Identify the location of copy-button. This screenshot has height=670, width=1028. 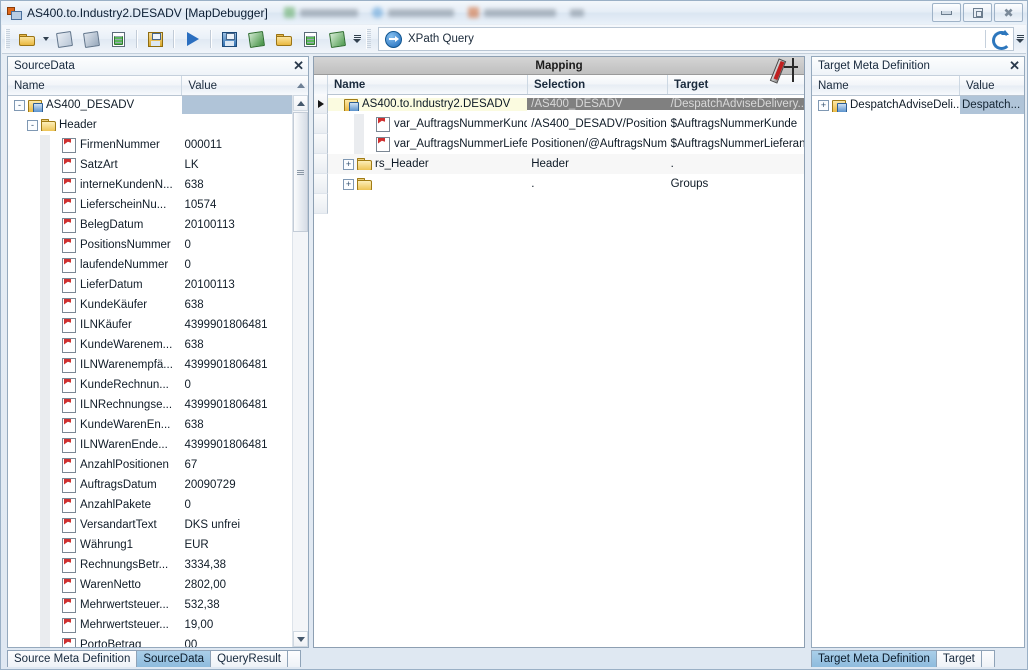
(64, 39).